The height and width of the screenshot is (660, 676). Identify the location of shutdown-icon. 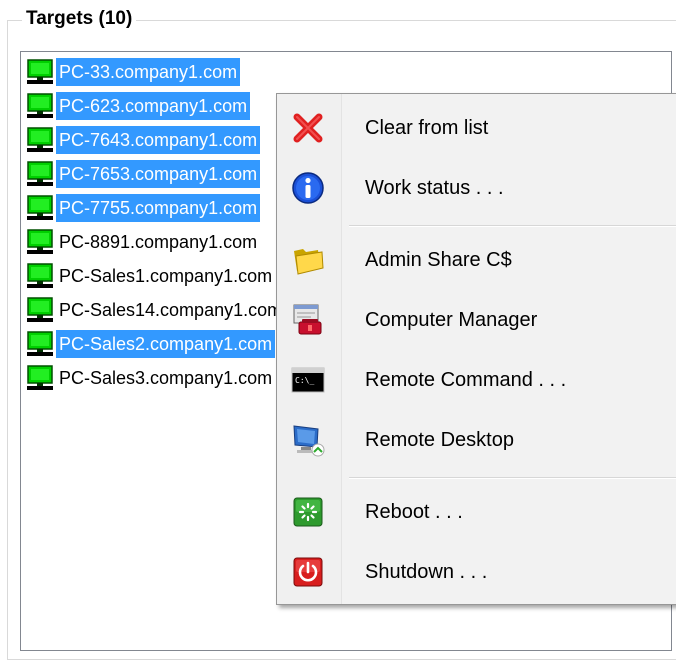
(308, 572).